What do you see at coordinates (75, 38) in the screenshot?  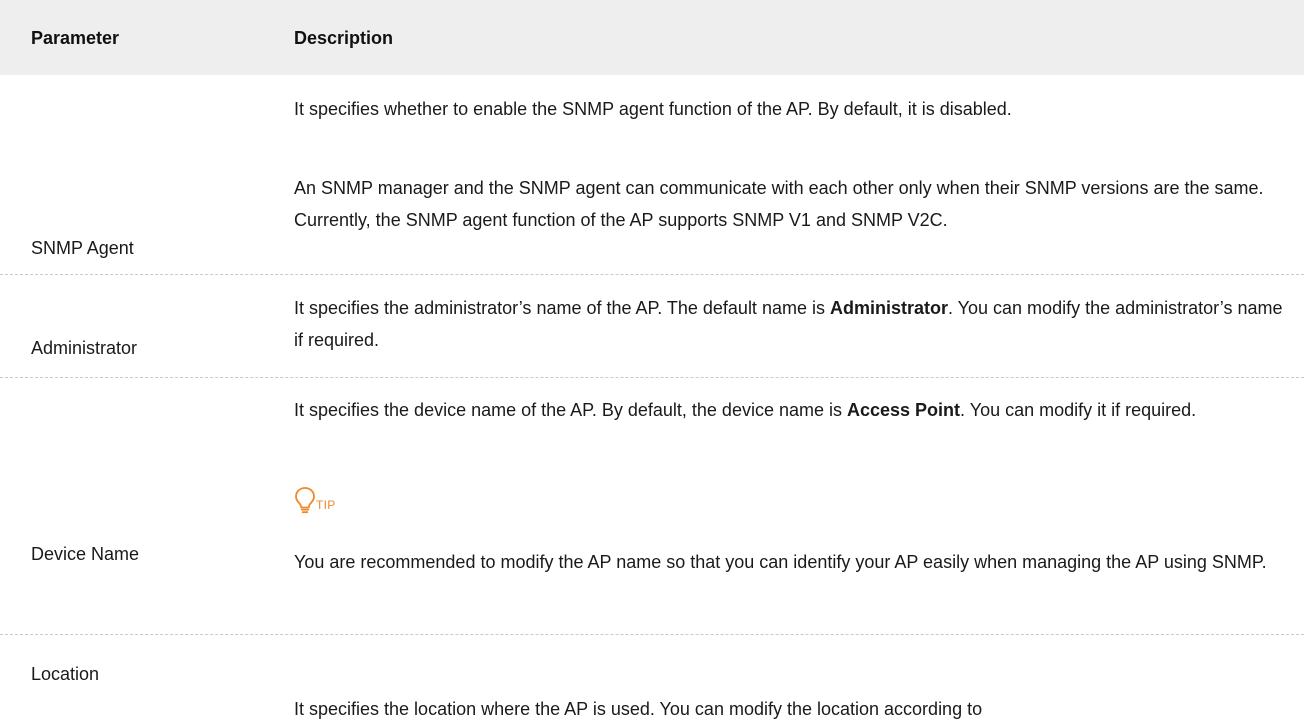 I see `header-parameter: Parameter` at bounding box center [75, 38].